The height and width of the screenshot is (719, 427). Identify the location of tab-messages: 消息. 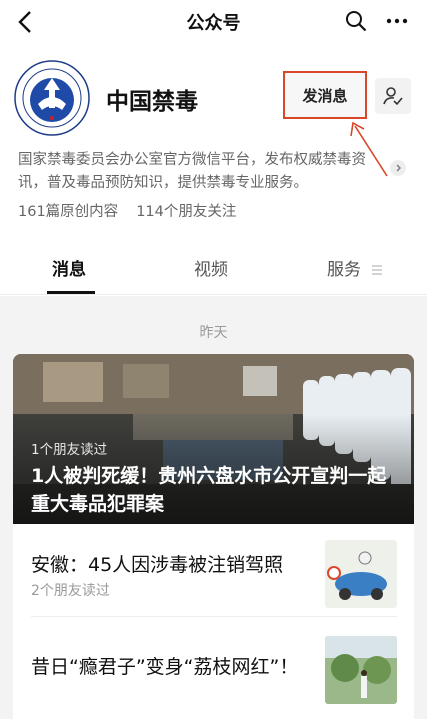
(69, 270).